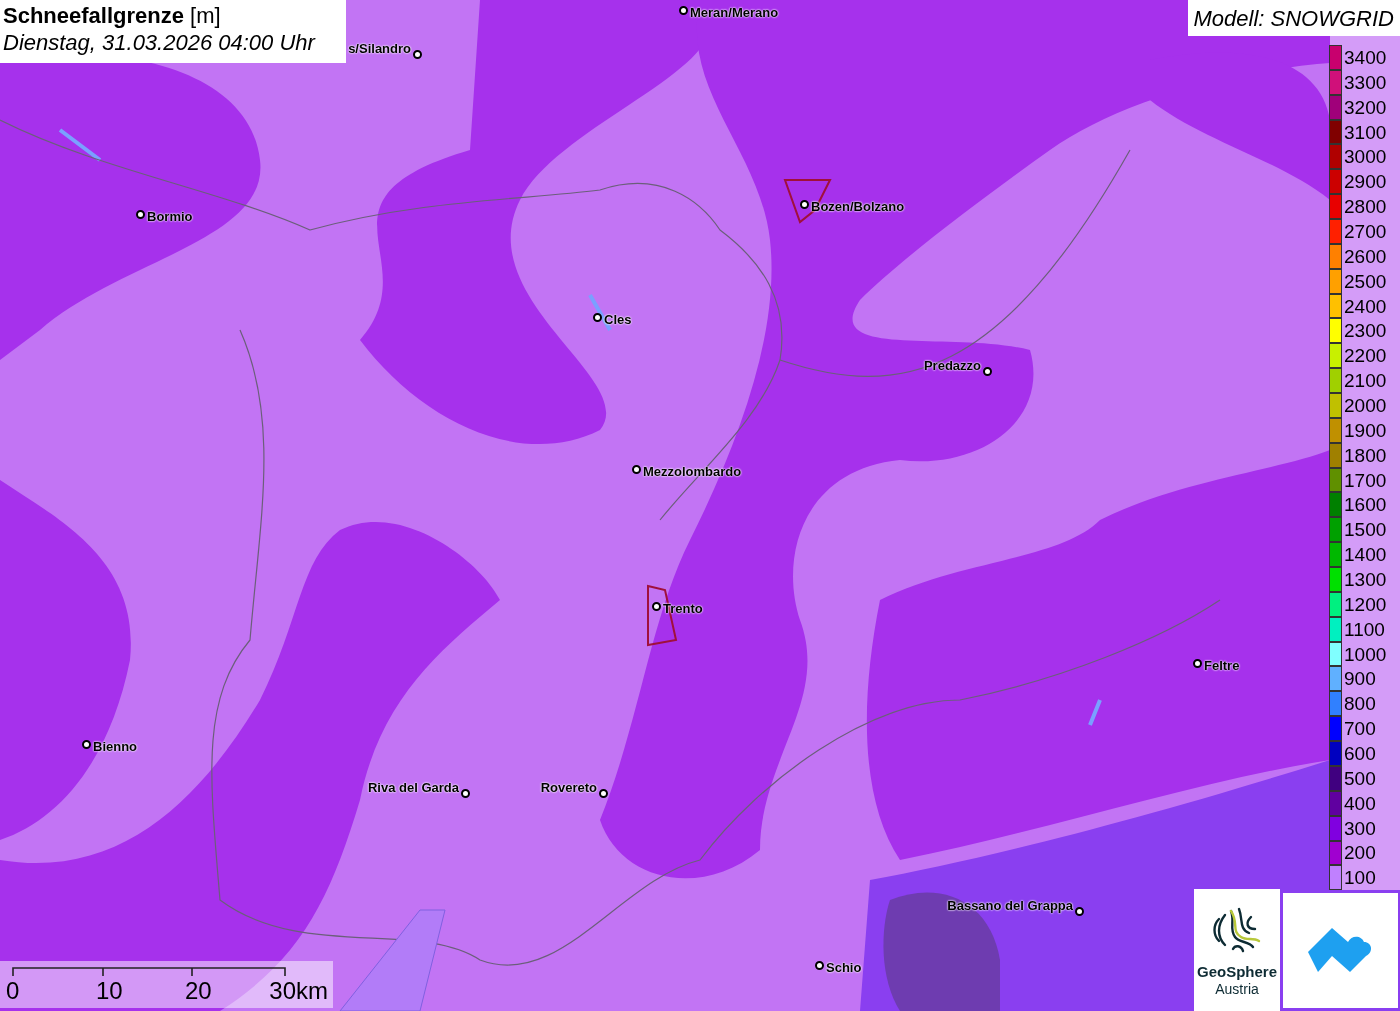 This screenshot has width=1400, height=1011. I want to click on legend-label: 2100, so click(1365, 381).